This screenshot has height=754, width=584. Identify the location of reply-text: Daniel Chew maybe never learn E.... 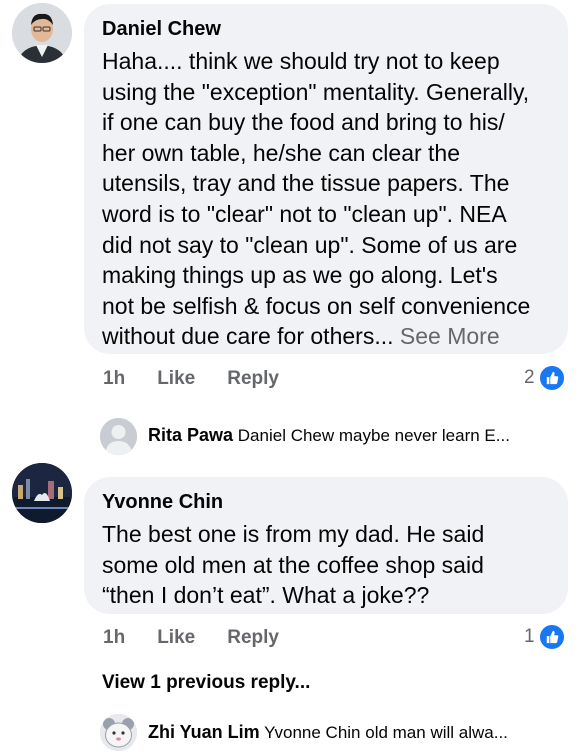
(373, 435).